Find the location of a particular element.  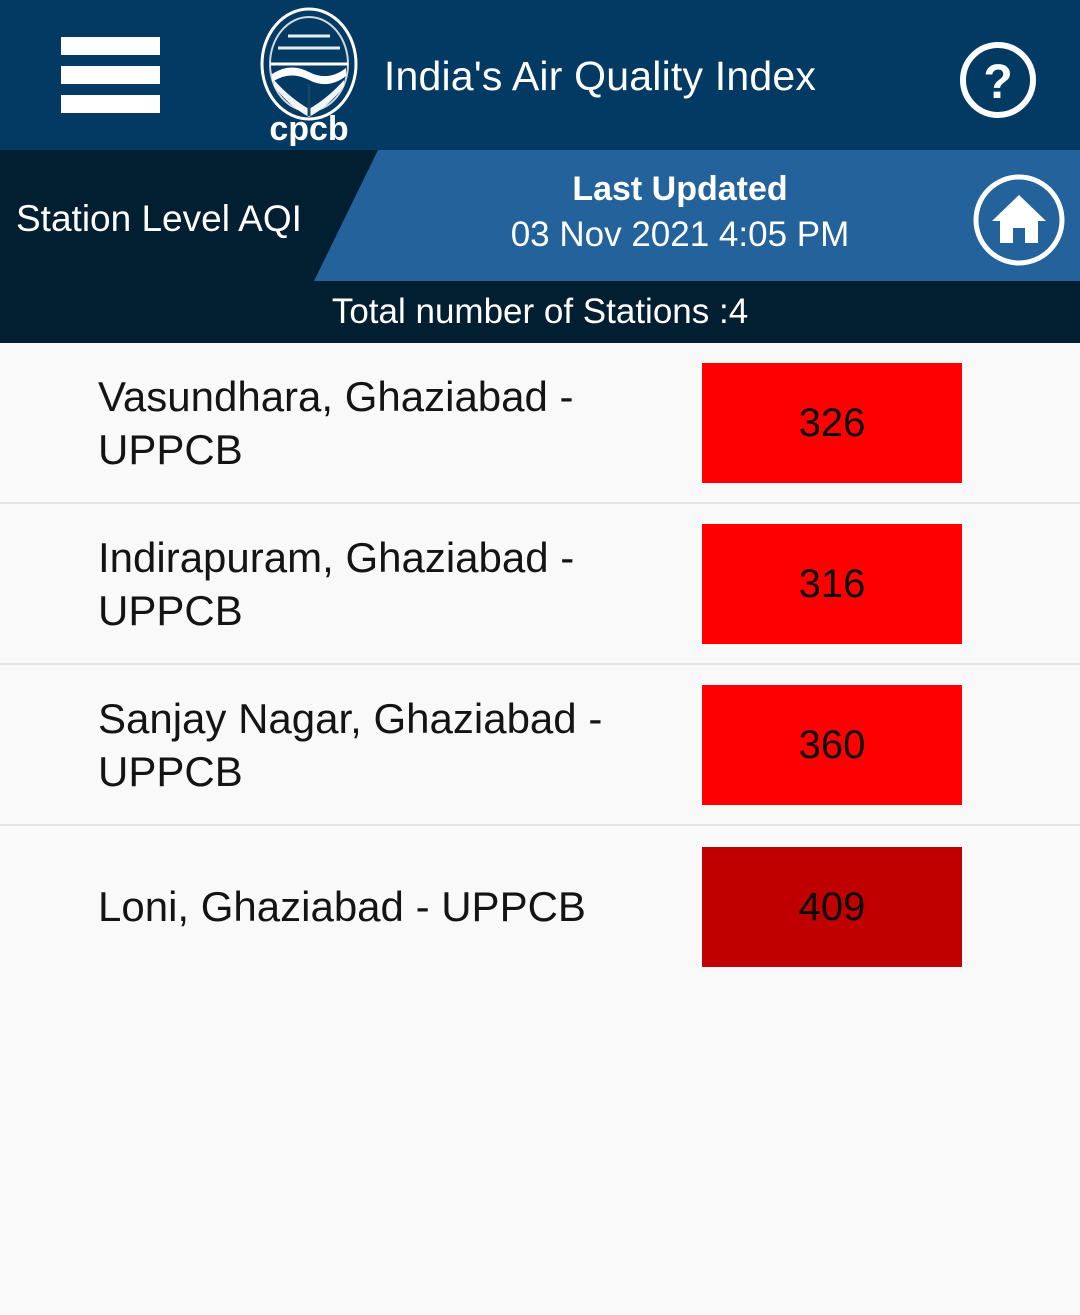

top-app-bar: cpcb India's Air Quality Index ? is located at coordinates (540, 75).